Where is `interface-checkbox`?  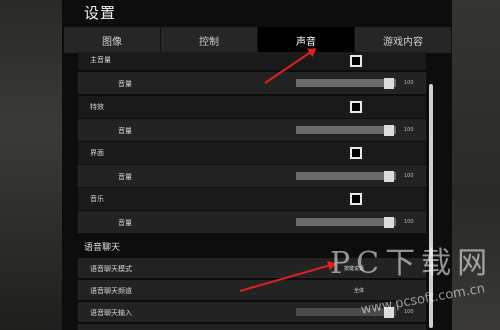
interface-checkbox is located at coordinates (356, 153).